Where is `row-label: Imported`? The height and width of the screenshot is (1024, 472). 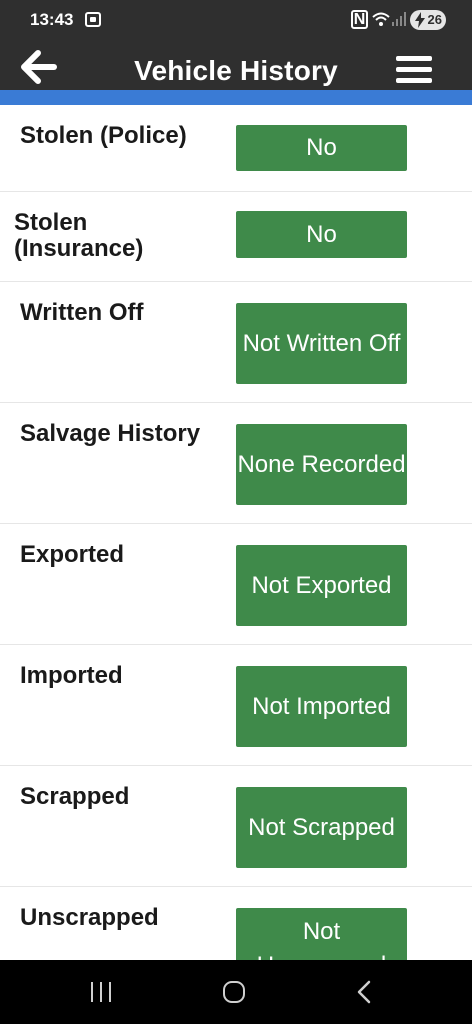 row-label: Imported is located at coordinates (71, 675).